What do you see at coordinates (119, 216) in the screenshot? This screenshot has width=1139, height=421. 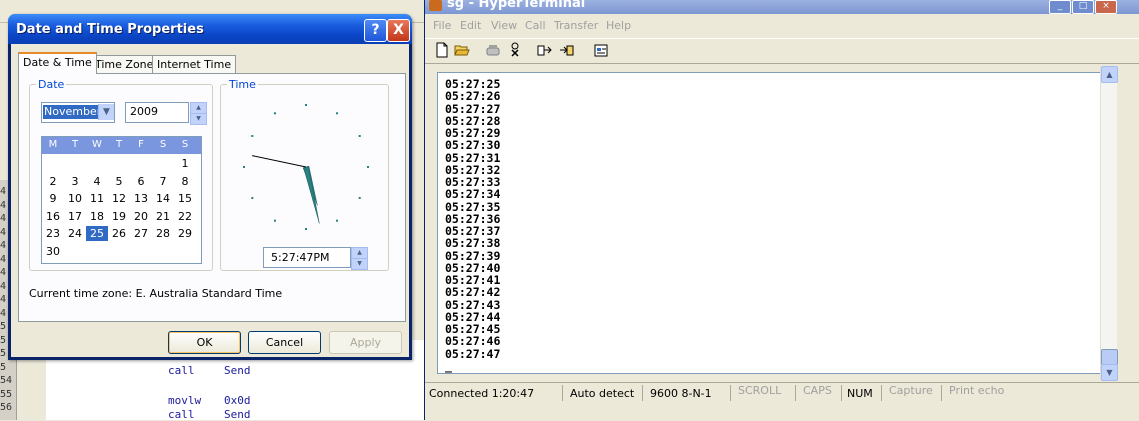 I see `calendar-day: 19` at bounding box center [119, 216].